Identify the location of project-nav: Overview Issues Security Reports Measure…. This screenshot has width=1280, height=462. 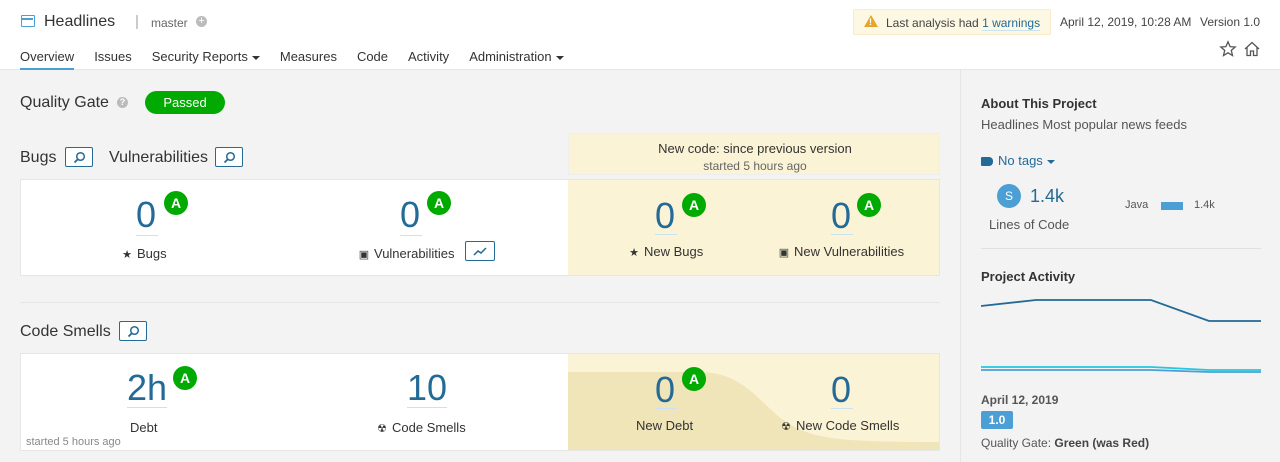
(302, 59).